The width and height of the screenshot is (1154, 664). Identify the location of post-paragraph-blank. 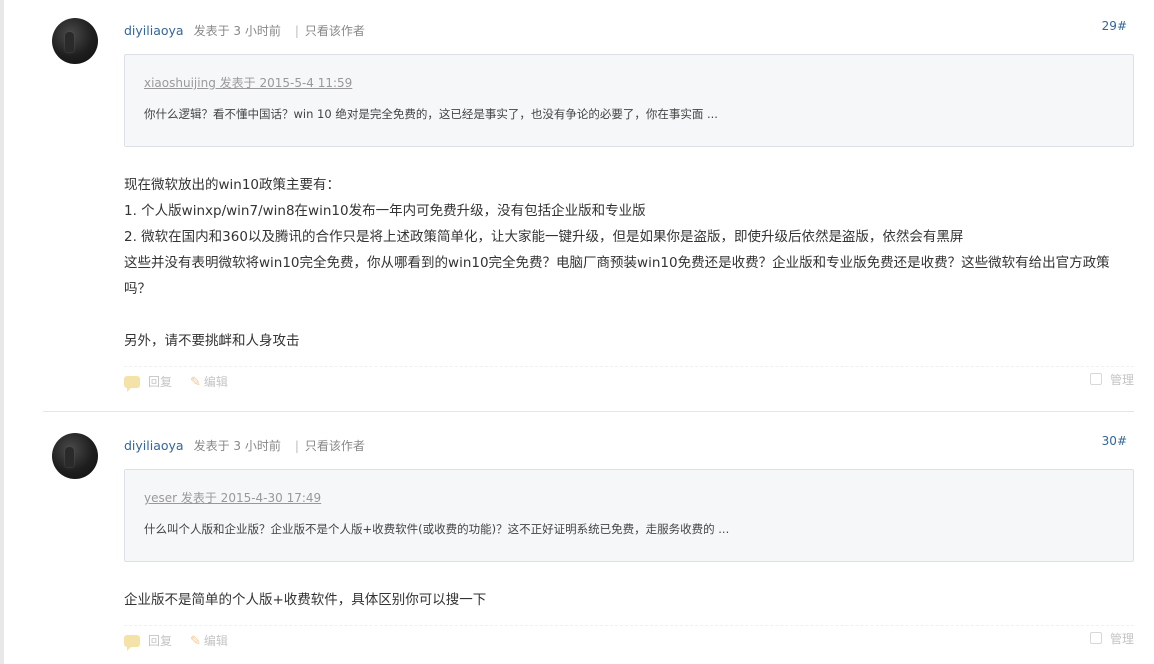
(626, 315).